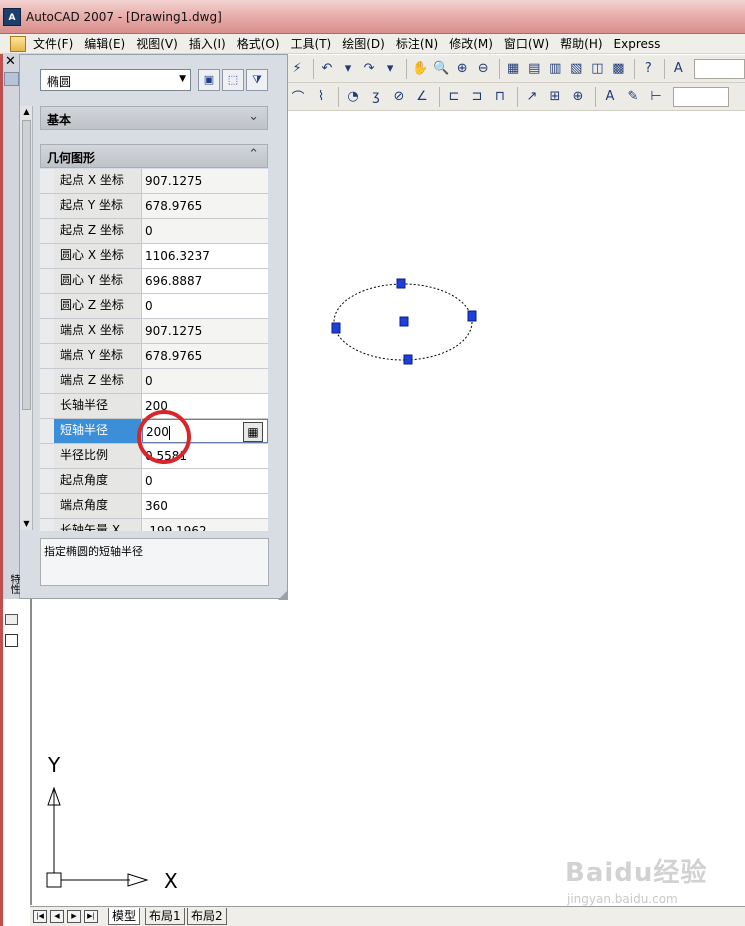 Image resolution: width=745 pixels, height=926 pixels. What do you see at coordinates (500, 97) in the screenshot?
I see `continue-icon: ⊓` at bounding box center [500, 97].